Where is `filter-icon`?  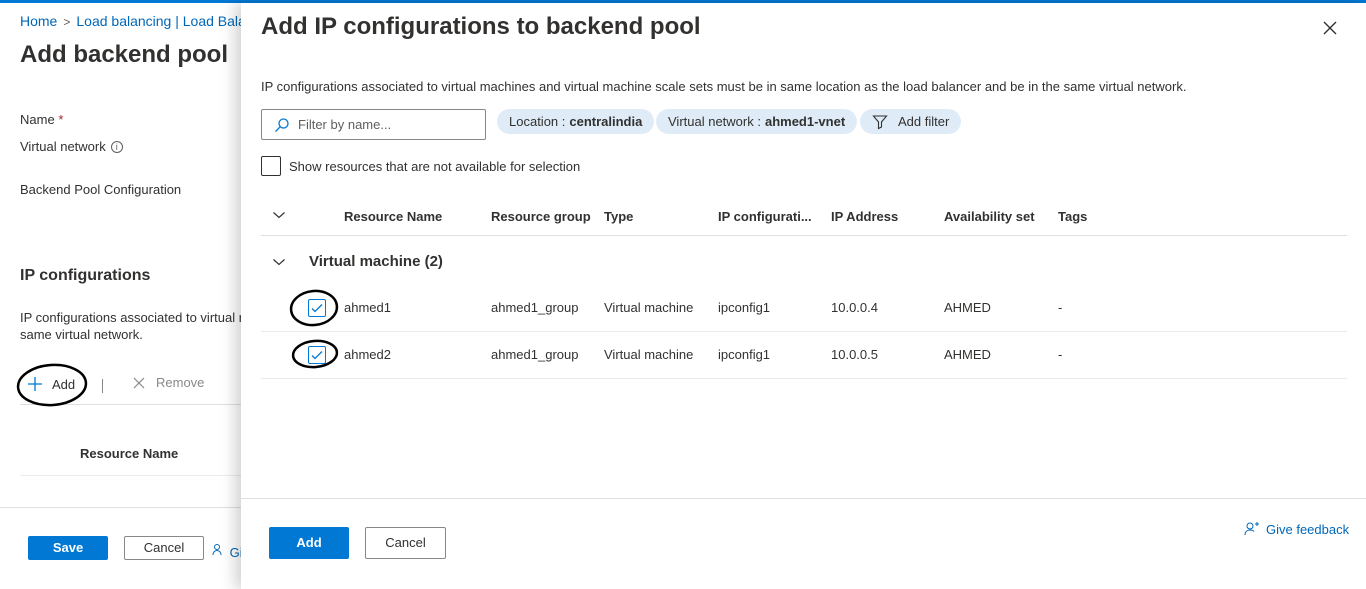 filter-icon is located at coordinates (880, 121).